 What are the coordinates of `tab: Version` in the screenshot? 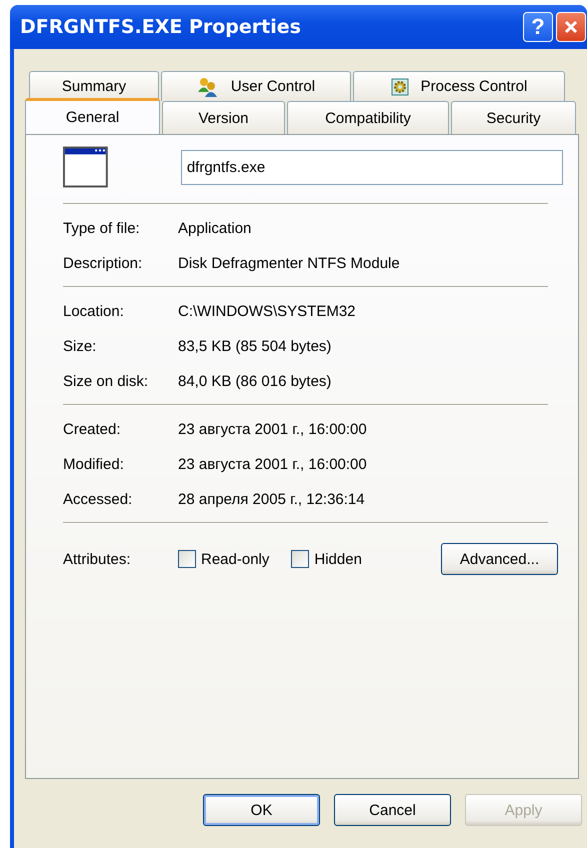 It's located at (223, 117).